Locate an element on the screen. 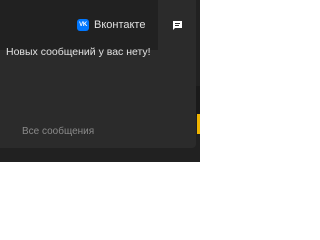 This screenshot has width=320, height=240. message-icon is located at coordinates (177, 25).